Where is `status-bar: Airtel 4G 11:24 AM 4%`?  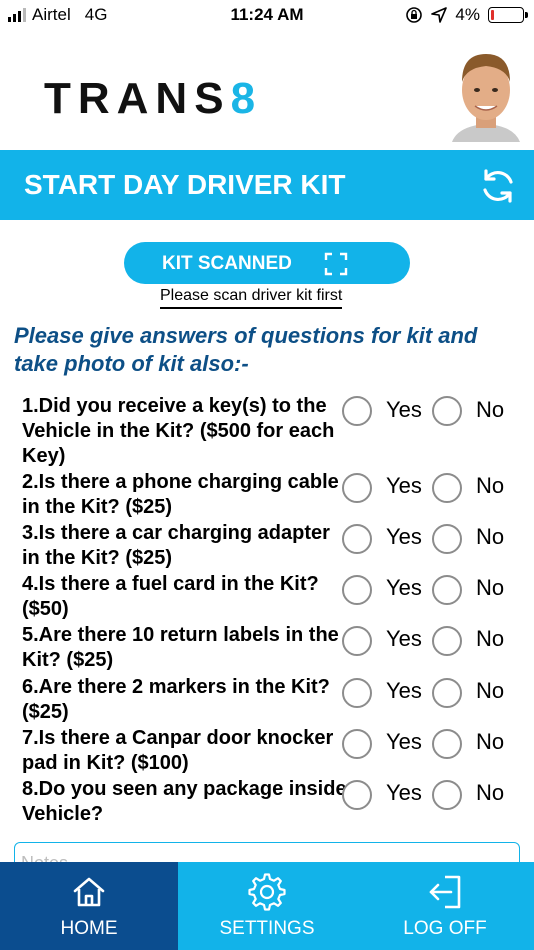 status-bar: Airtel 4G 11:24 AM 4% is located at coordinates (267, 15).